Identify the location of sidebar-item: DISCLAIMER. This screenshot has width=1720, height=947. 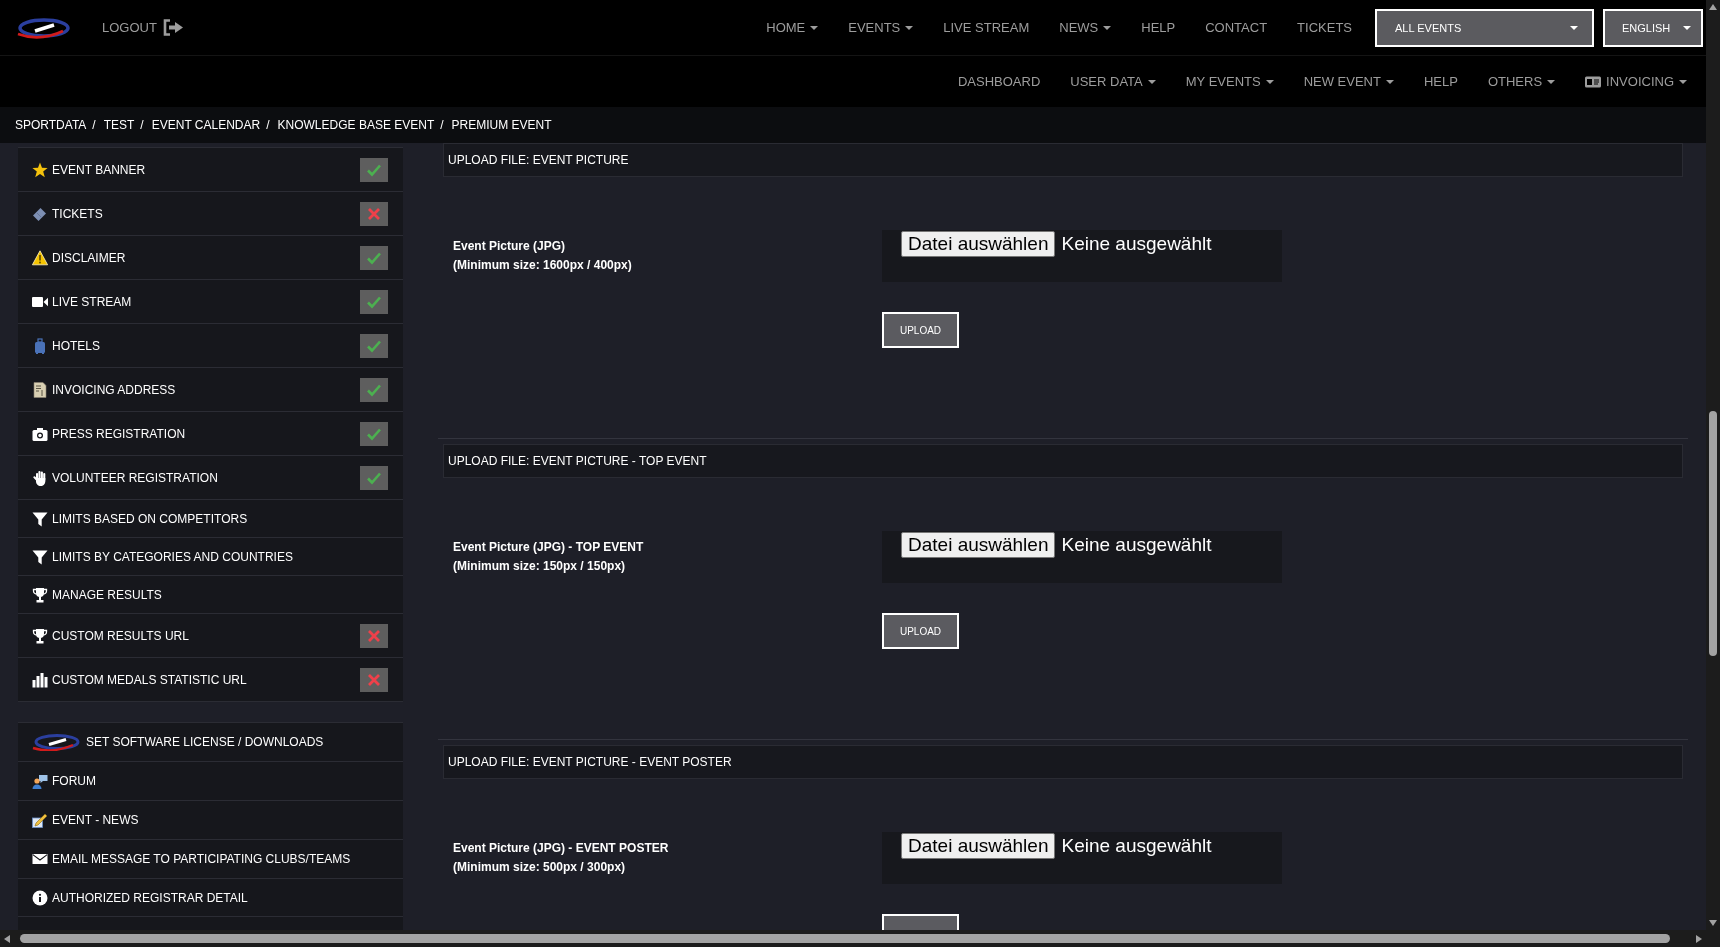
(210, 257).